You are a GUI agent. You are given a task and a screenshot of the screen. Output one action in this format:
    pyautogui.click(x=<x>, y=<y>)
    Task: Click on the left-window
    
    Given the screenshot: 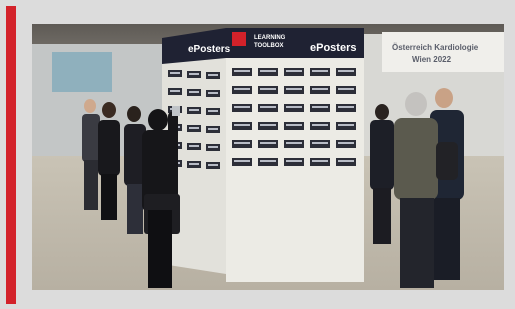 What is the action you would take?
    pyautogui.click(x=82, y=72)
    